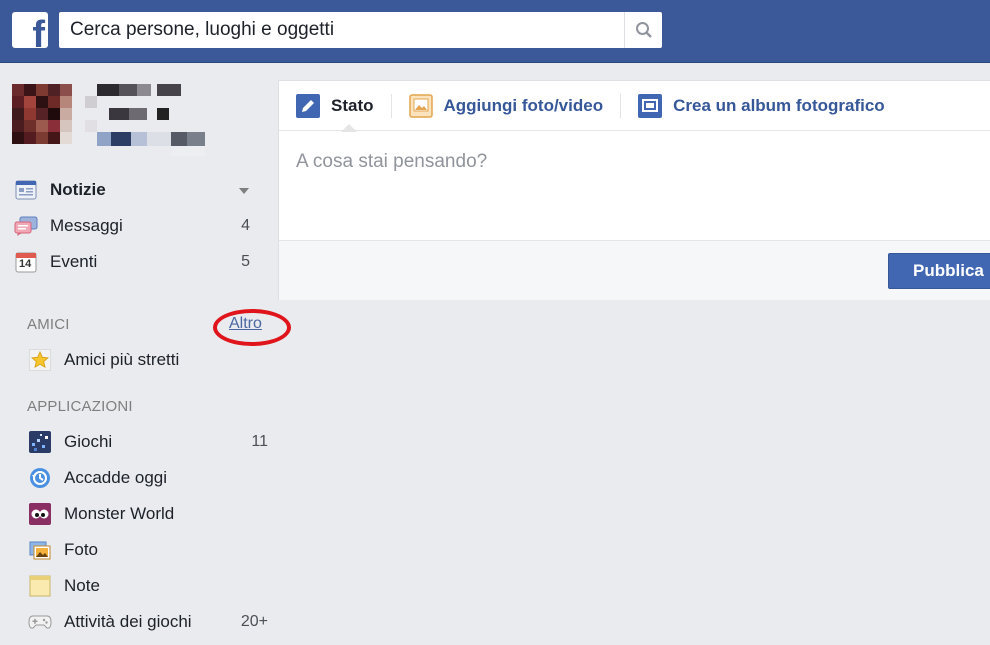  I want to click on star-icon, so click(40, 360).